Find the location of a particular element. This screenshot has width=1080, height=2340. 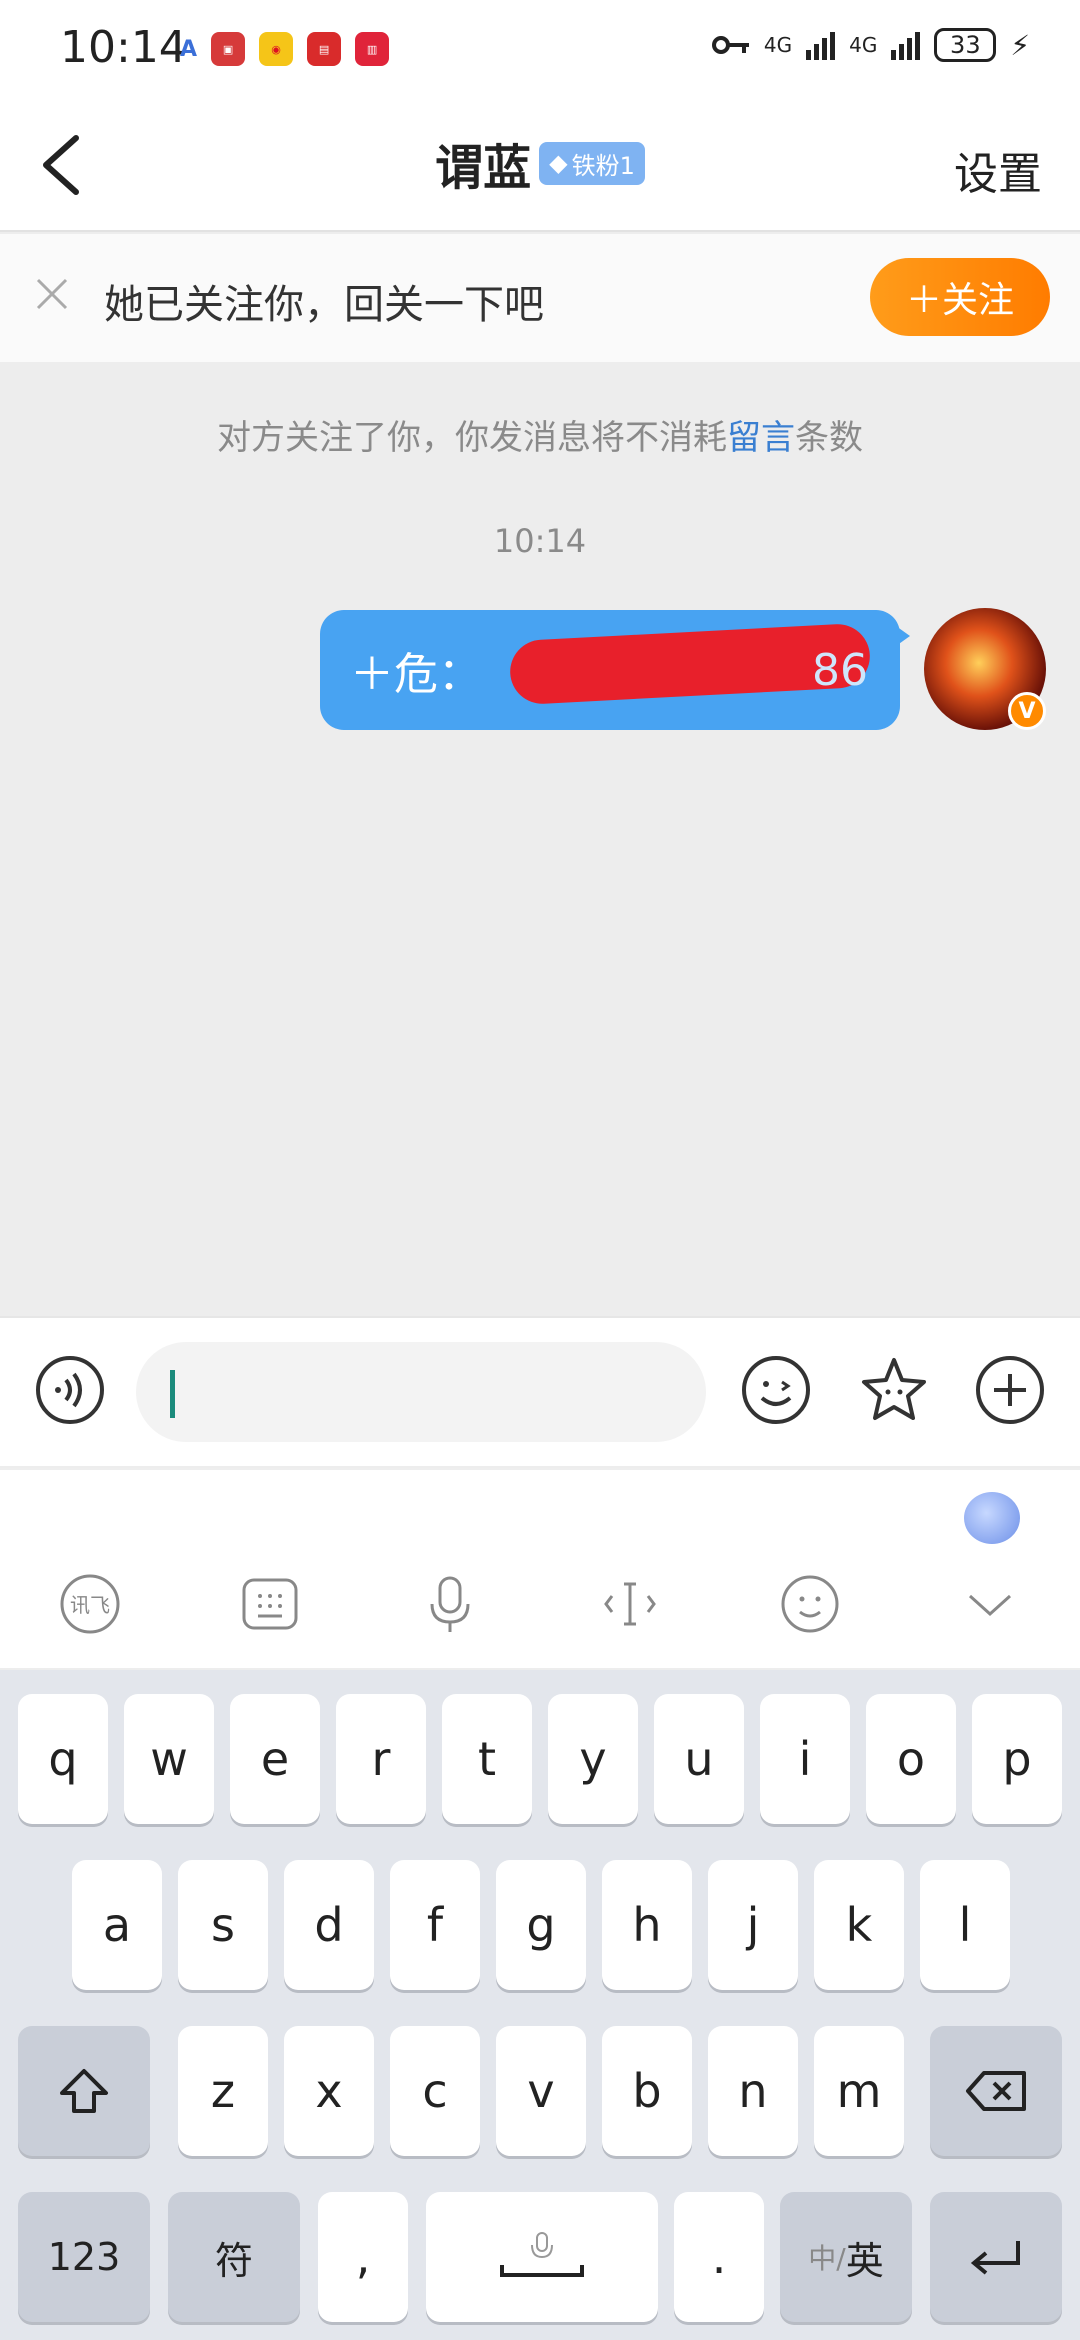

sticker-star-icon is located at coordinates (894, 1390).